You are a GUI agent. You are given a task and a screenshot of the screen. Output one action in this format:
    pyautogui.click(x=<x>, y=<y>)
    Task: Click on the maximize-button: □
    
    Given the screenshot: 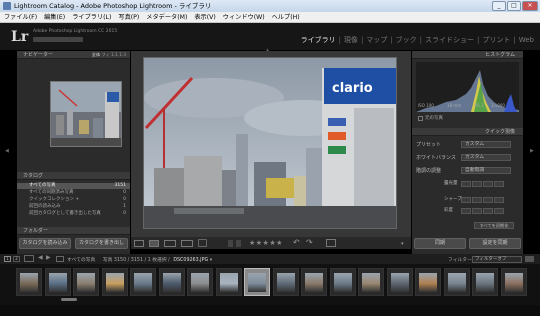 What is the action you would take?
    pyautogui.click(x=514, y=6)
    